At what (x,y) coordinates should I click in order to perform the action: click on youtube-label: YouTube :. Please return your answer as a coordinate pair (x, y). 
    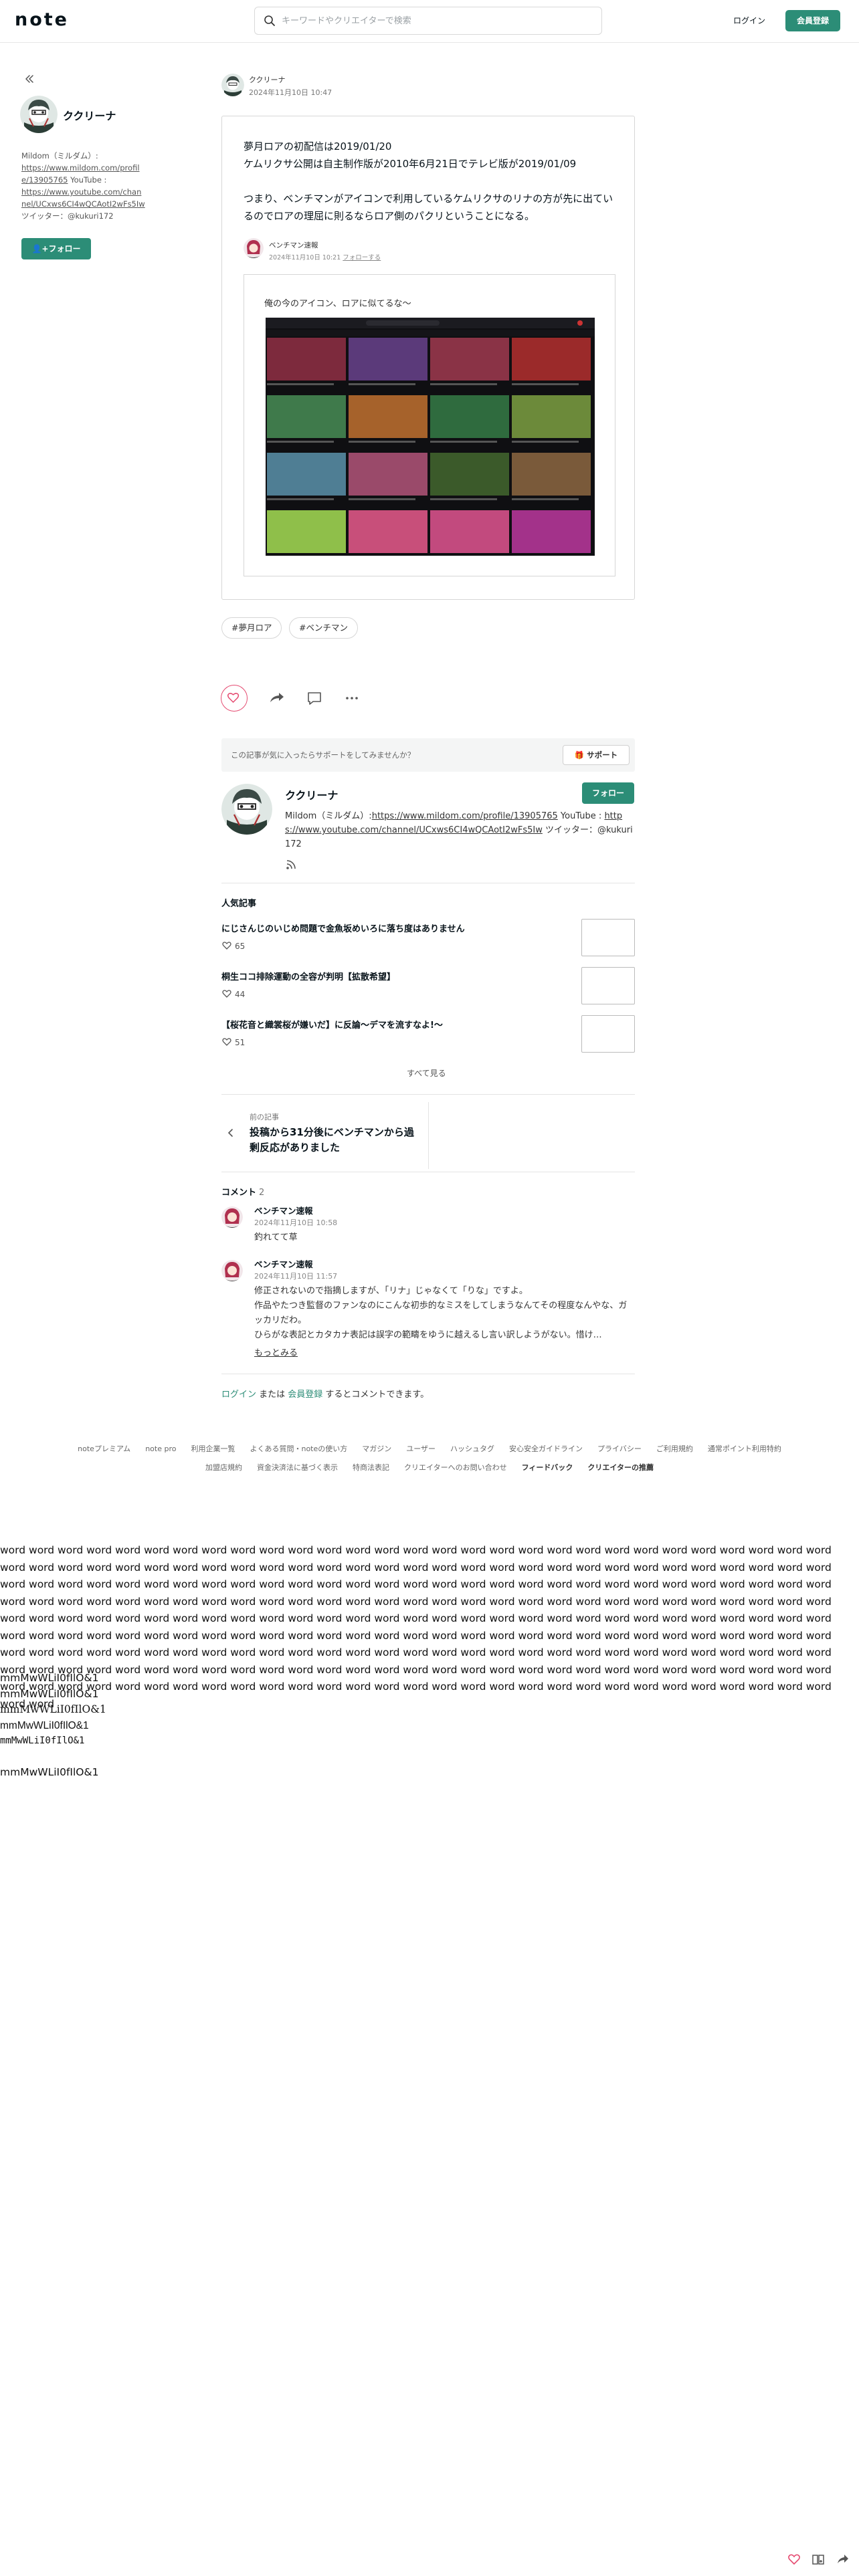
    Looking at the image, I should click on (87, 180).